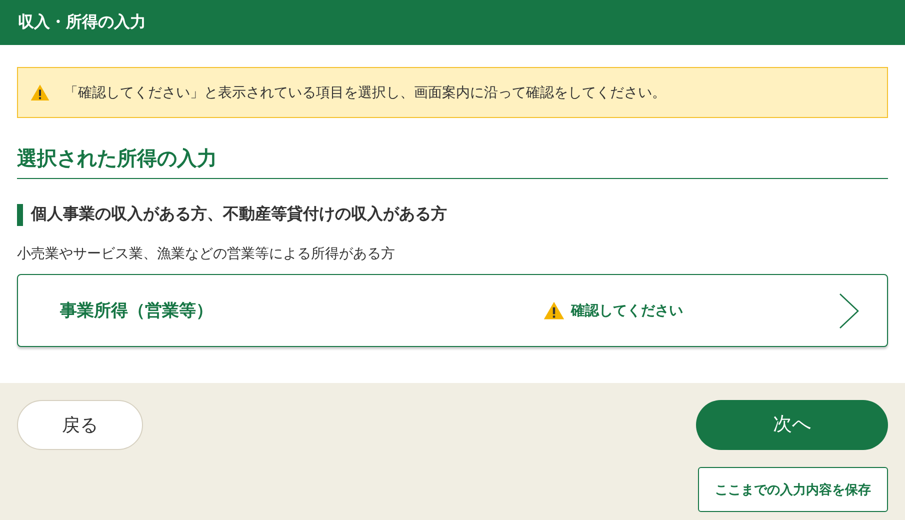 The image size is (905, 520). What do you see at coordinates (206, 253) in the screenshot?
I see `group-description: 小売業やサービス業、漁業などの営業等による所得がある方` at bounding box center [206, 253].